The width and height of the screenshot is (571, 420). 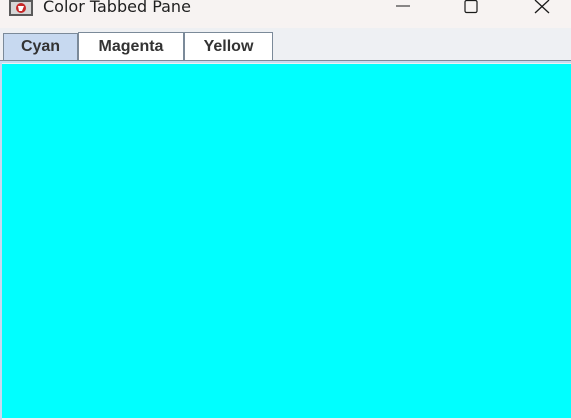 I want to click on close-icon, so click(x=542, y=8).